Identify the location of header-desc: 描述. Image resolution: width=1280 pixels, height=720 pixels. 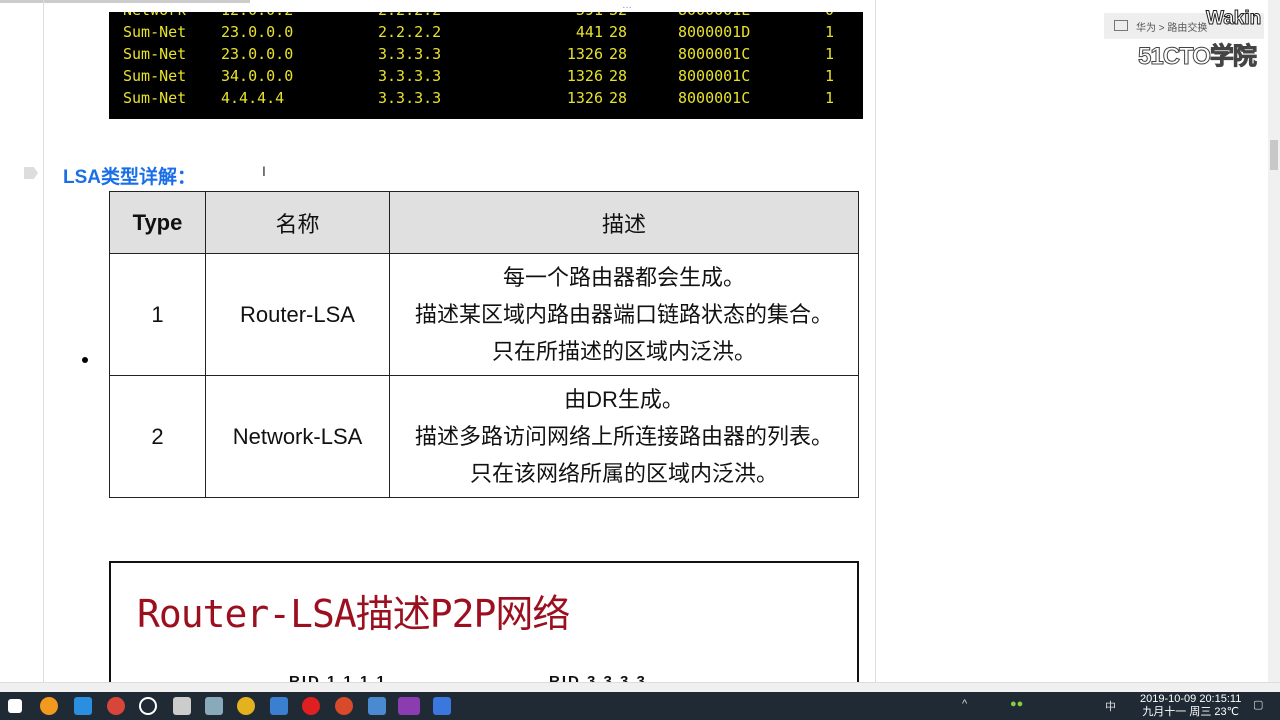
(624, 222).